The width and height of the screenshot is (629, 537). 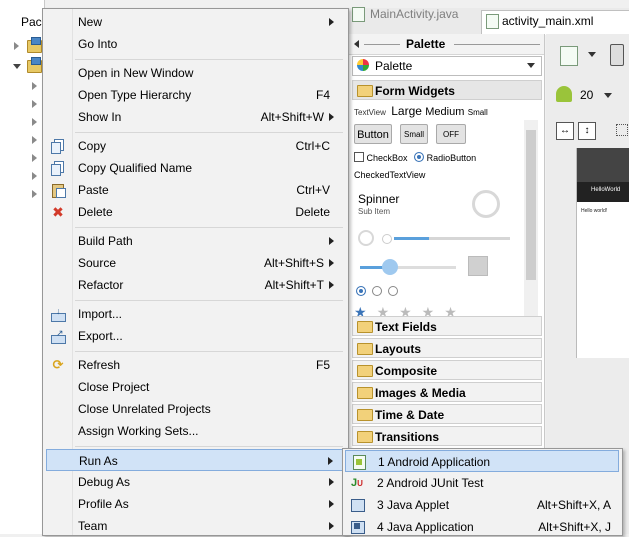 What do you see at coordinates (408, 267) in the screenshot?
I see `seekbar` at bounding box center [408, 267].